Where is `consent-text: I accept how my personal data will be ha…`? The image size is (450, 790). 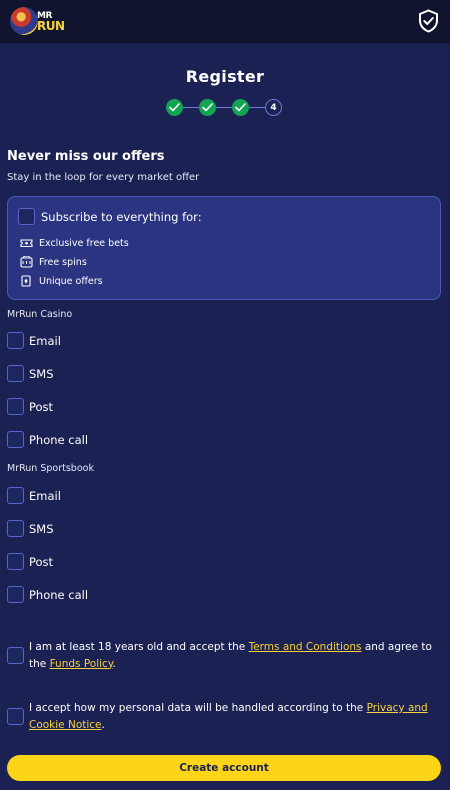 consent-text: I accept how my personal data will be ha… is located at coordinates (198, 708).